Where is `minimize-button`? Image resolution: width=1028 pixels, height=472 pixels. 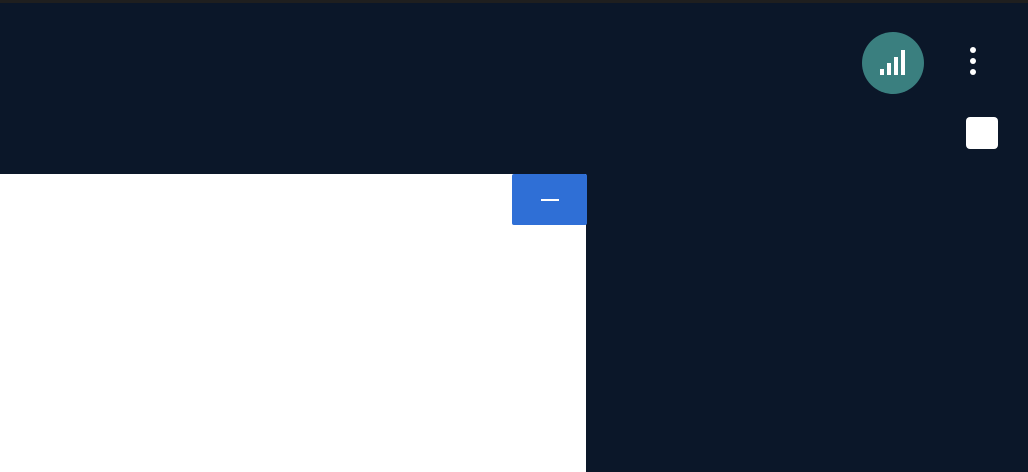
minimize-button is located at coordinates (549, 199).